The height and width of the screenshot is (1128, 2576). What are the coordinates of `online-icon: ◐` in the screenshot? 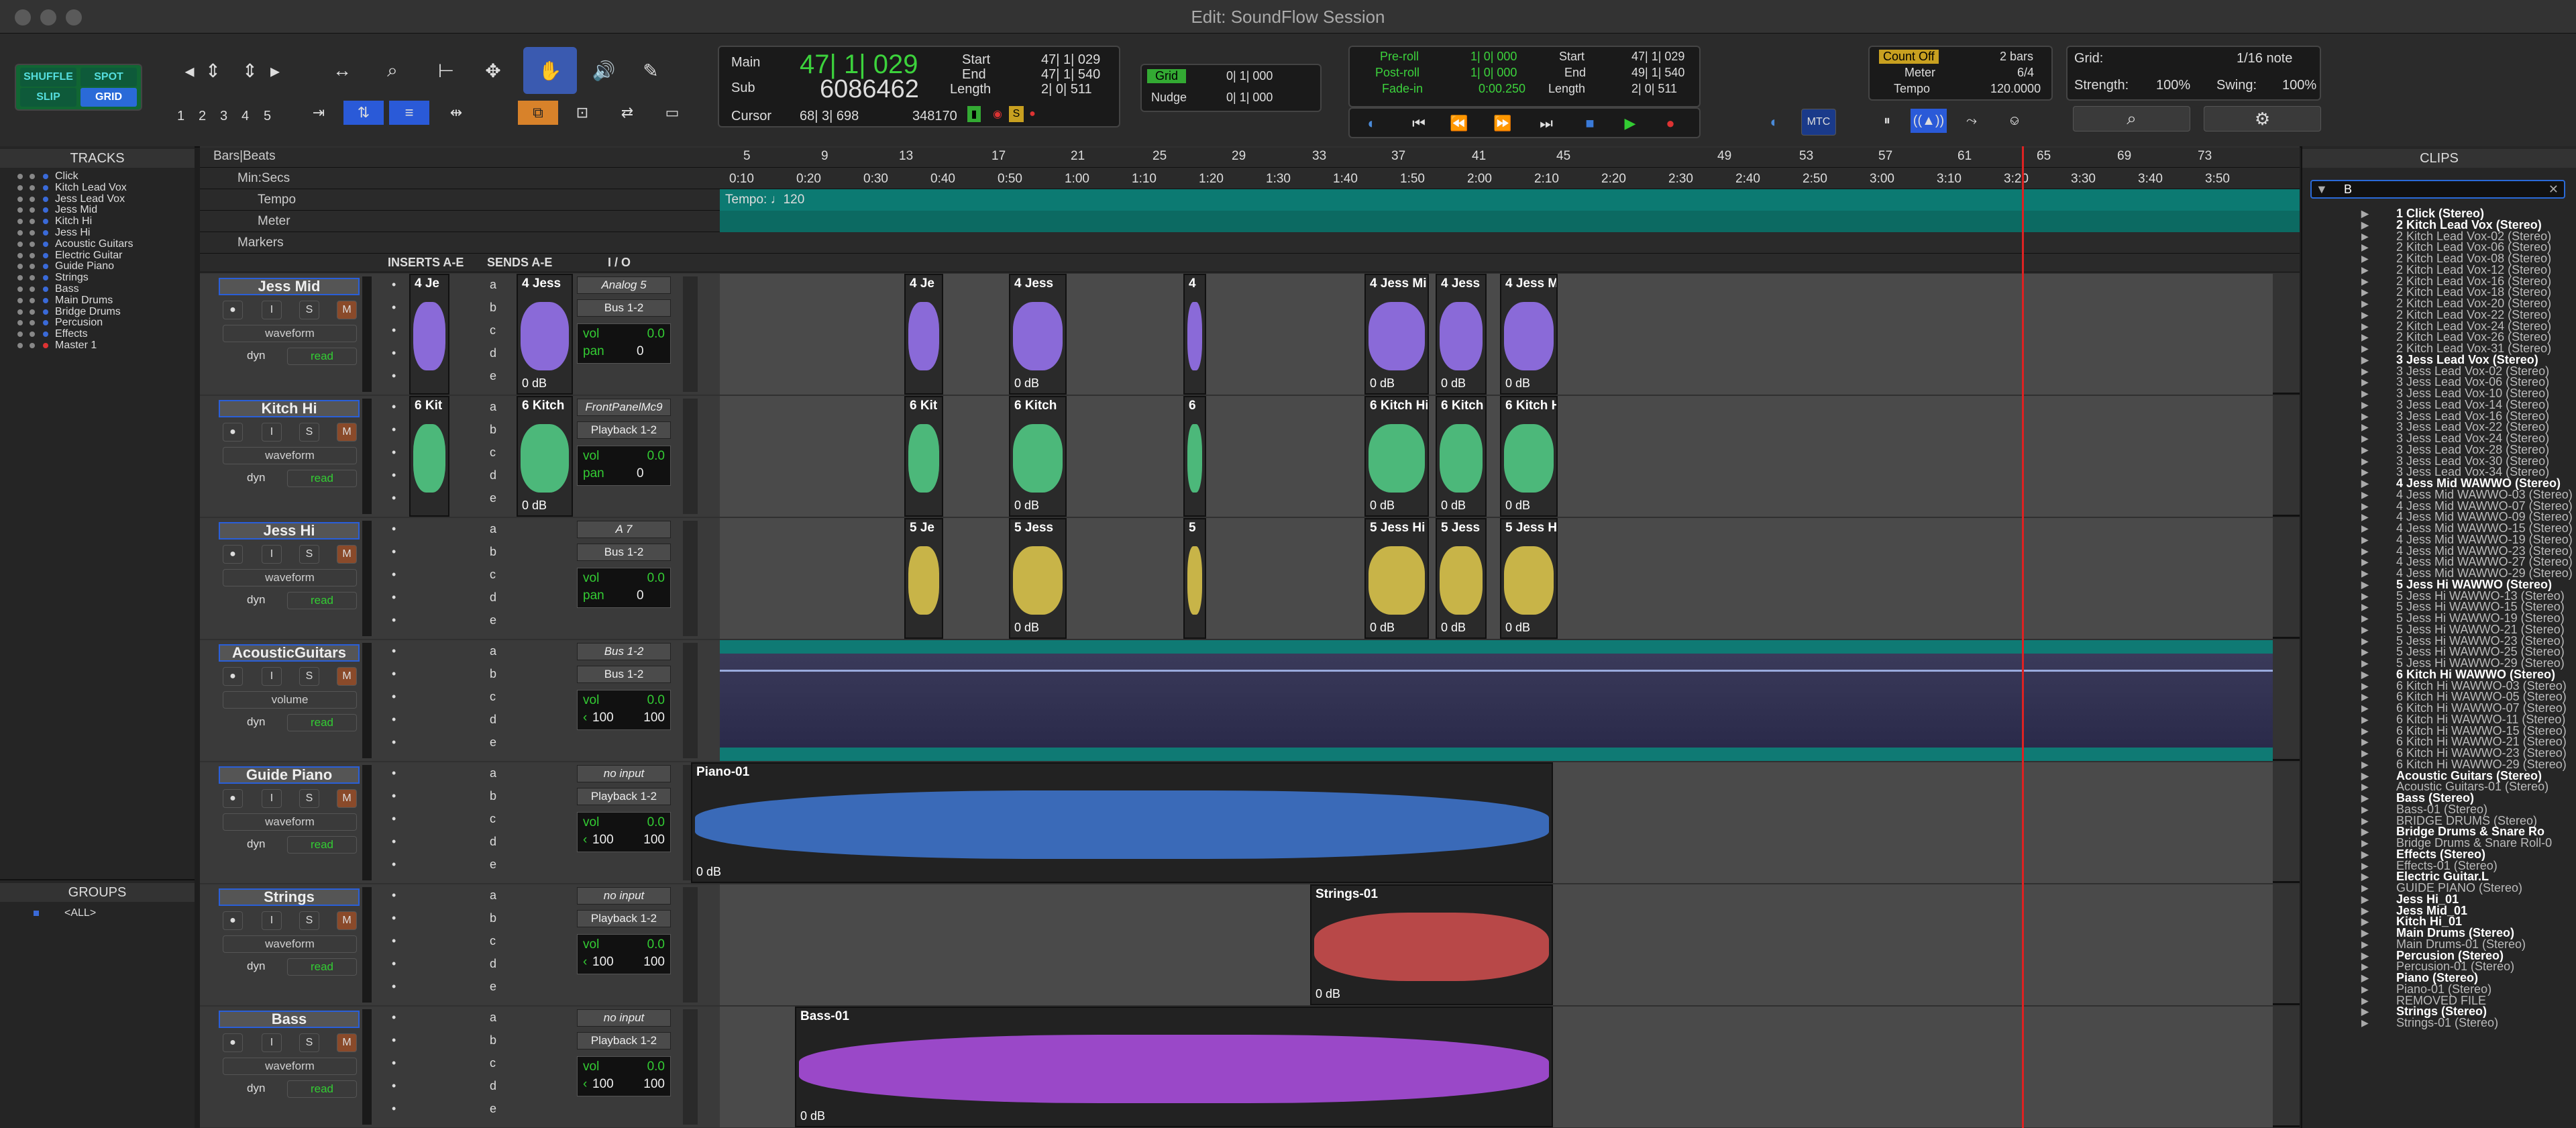 It's located at (1372, 123).